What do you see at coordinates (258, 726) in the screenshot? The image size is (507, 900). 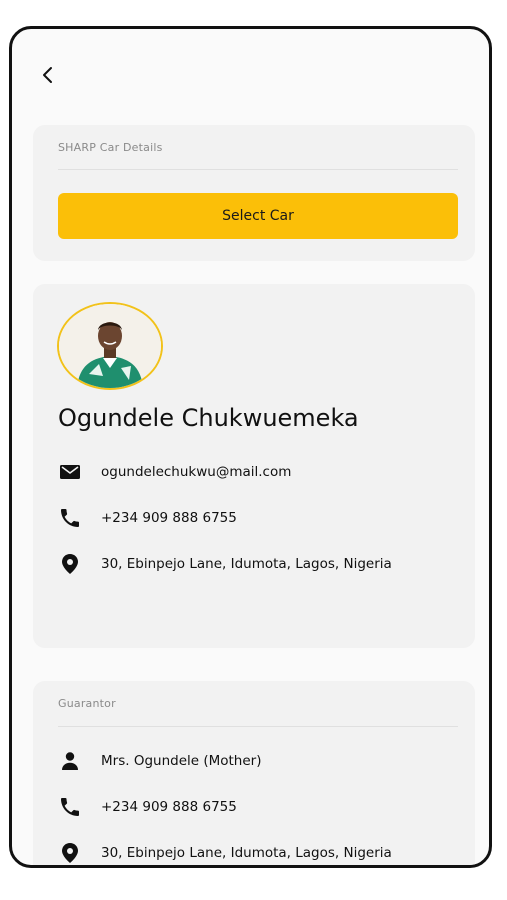 I see `guarantor-divider` at bounding box center [258, 726].